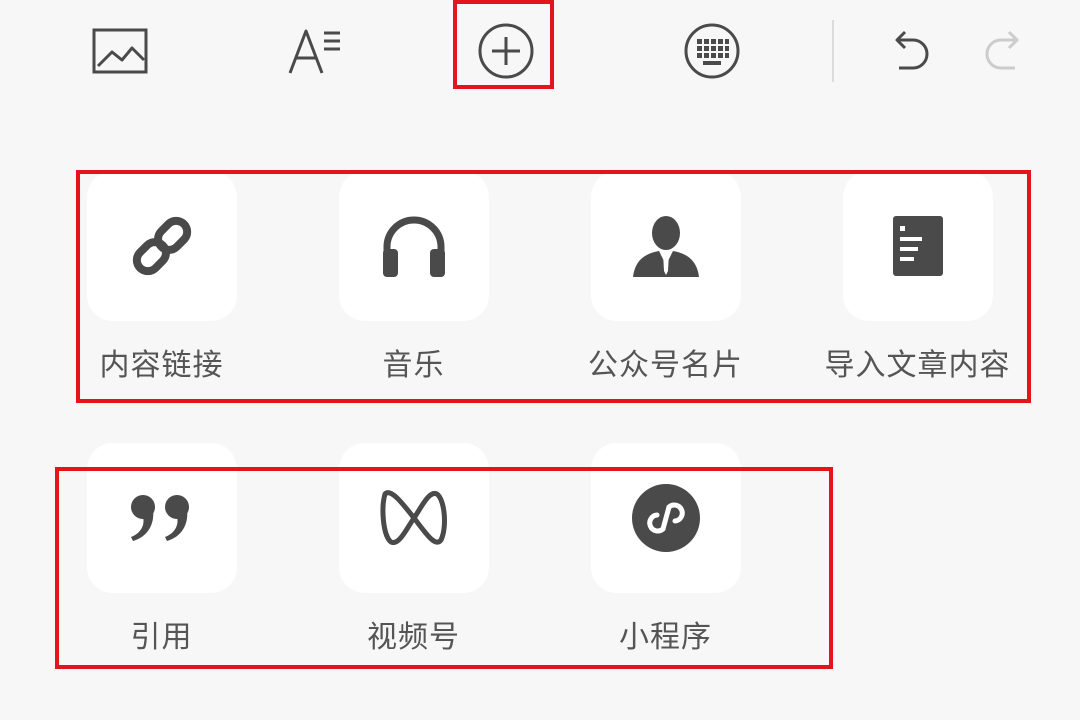  I want to click on undo-icon, so click(912, 50).